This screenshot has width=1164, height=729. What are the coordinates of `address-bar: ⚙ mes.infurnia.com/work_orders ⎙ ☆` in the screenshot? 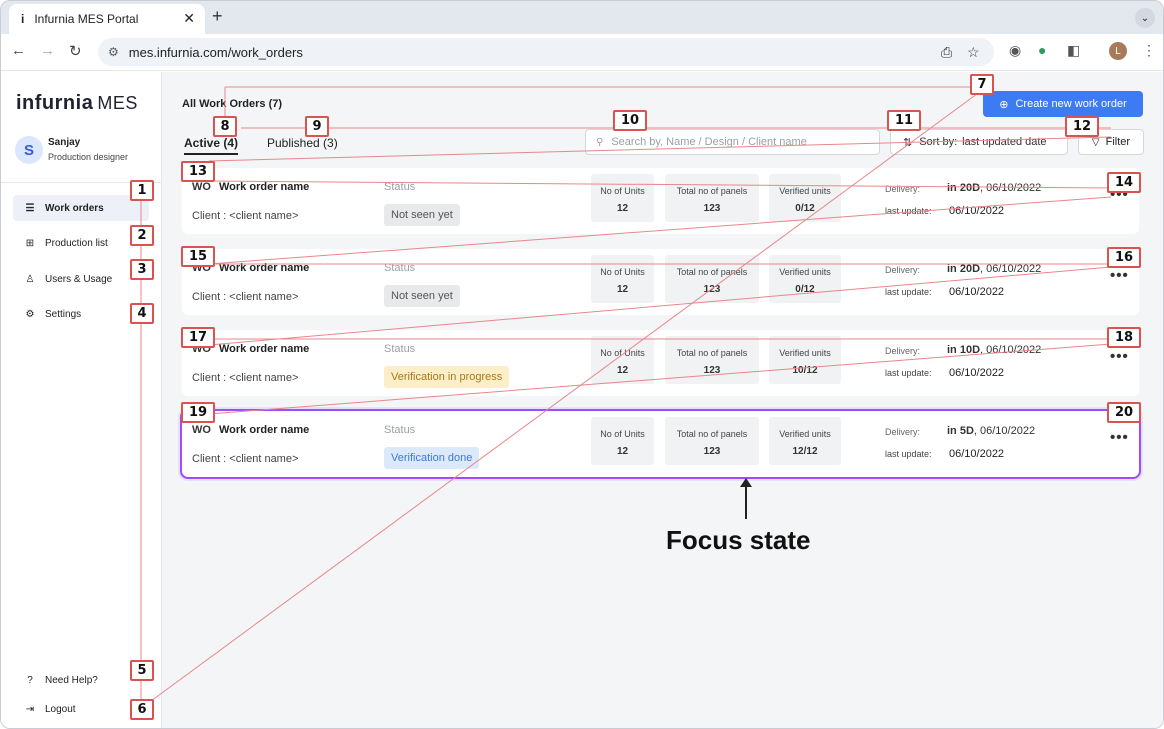 It's located at (546, 52).